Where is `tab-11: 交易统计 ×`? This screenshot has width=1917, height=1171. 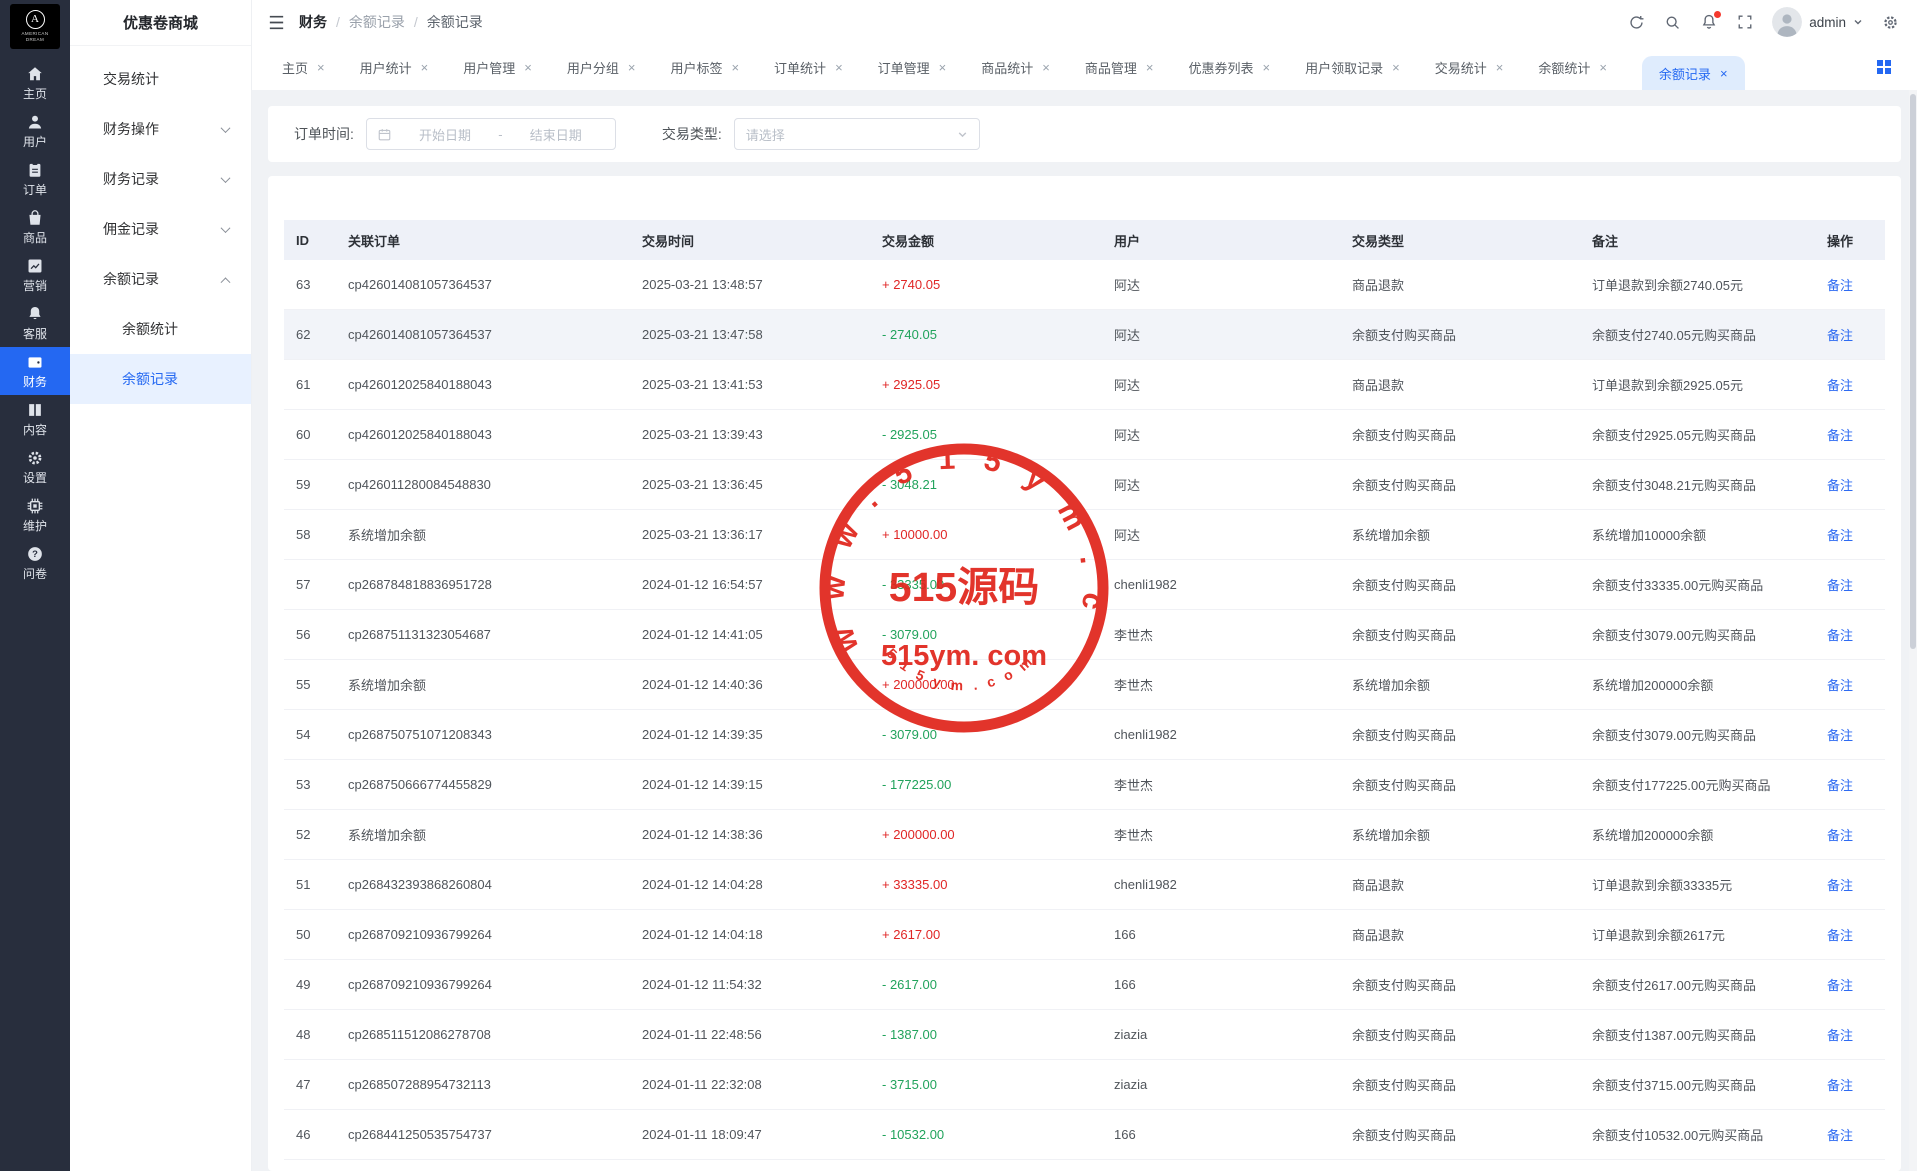 tab-11: 交易统计 × is located at coordinates (1469, 67).